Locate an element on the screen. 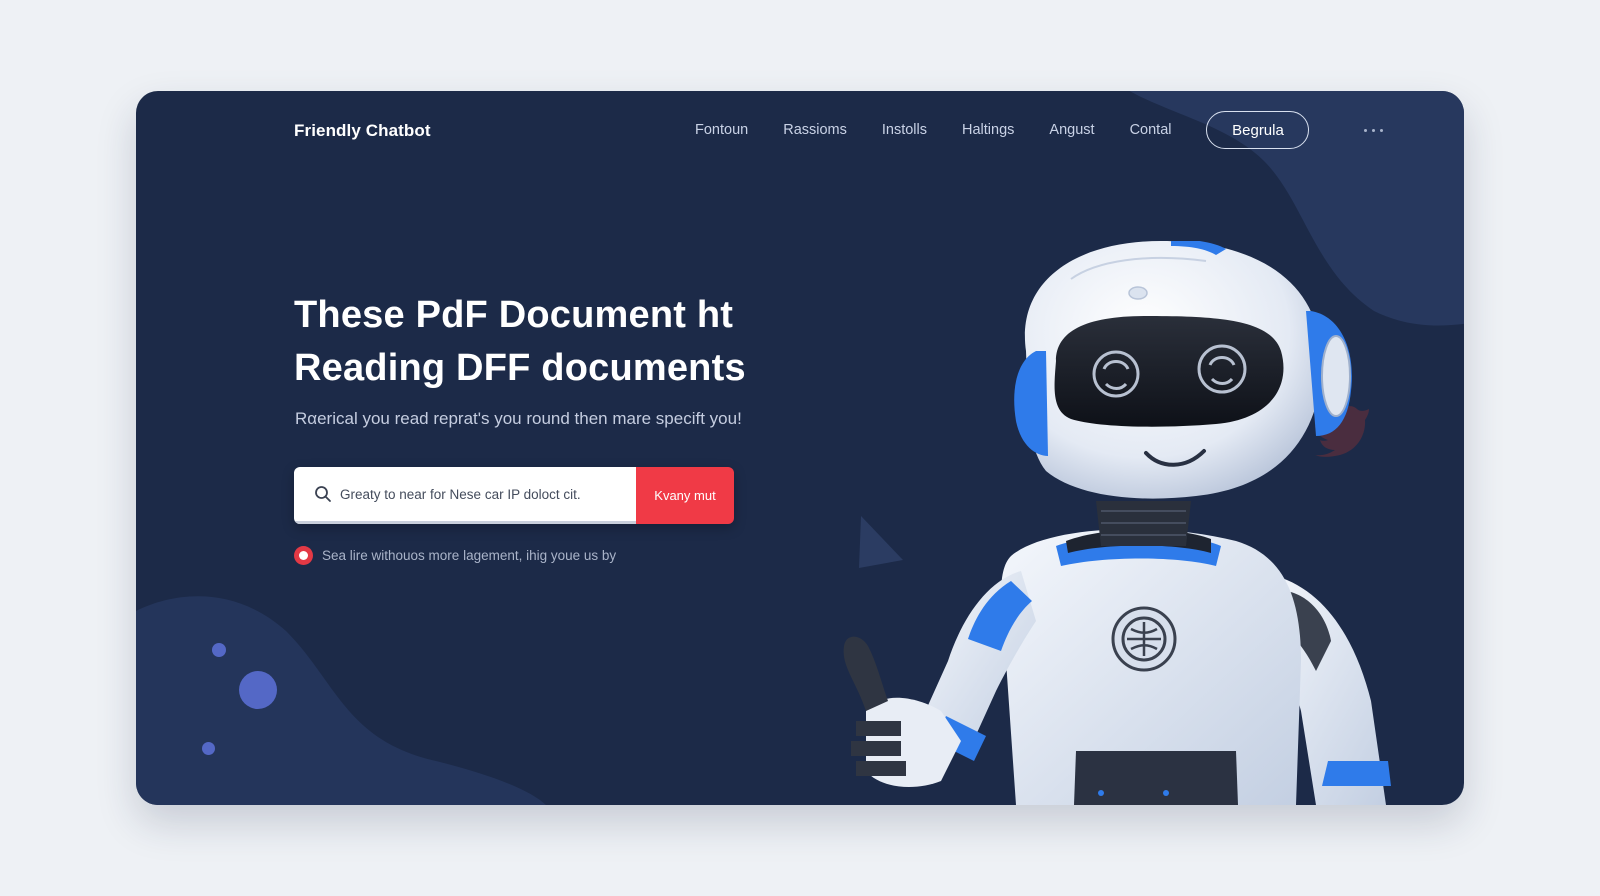  decorative-blob-bottom-left is located at coordinates (341, 700).